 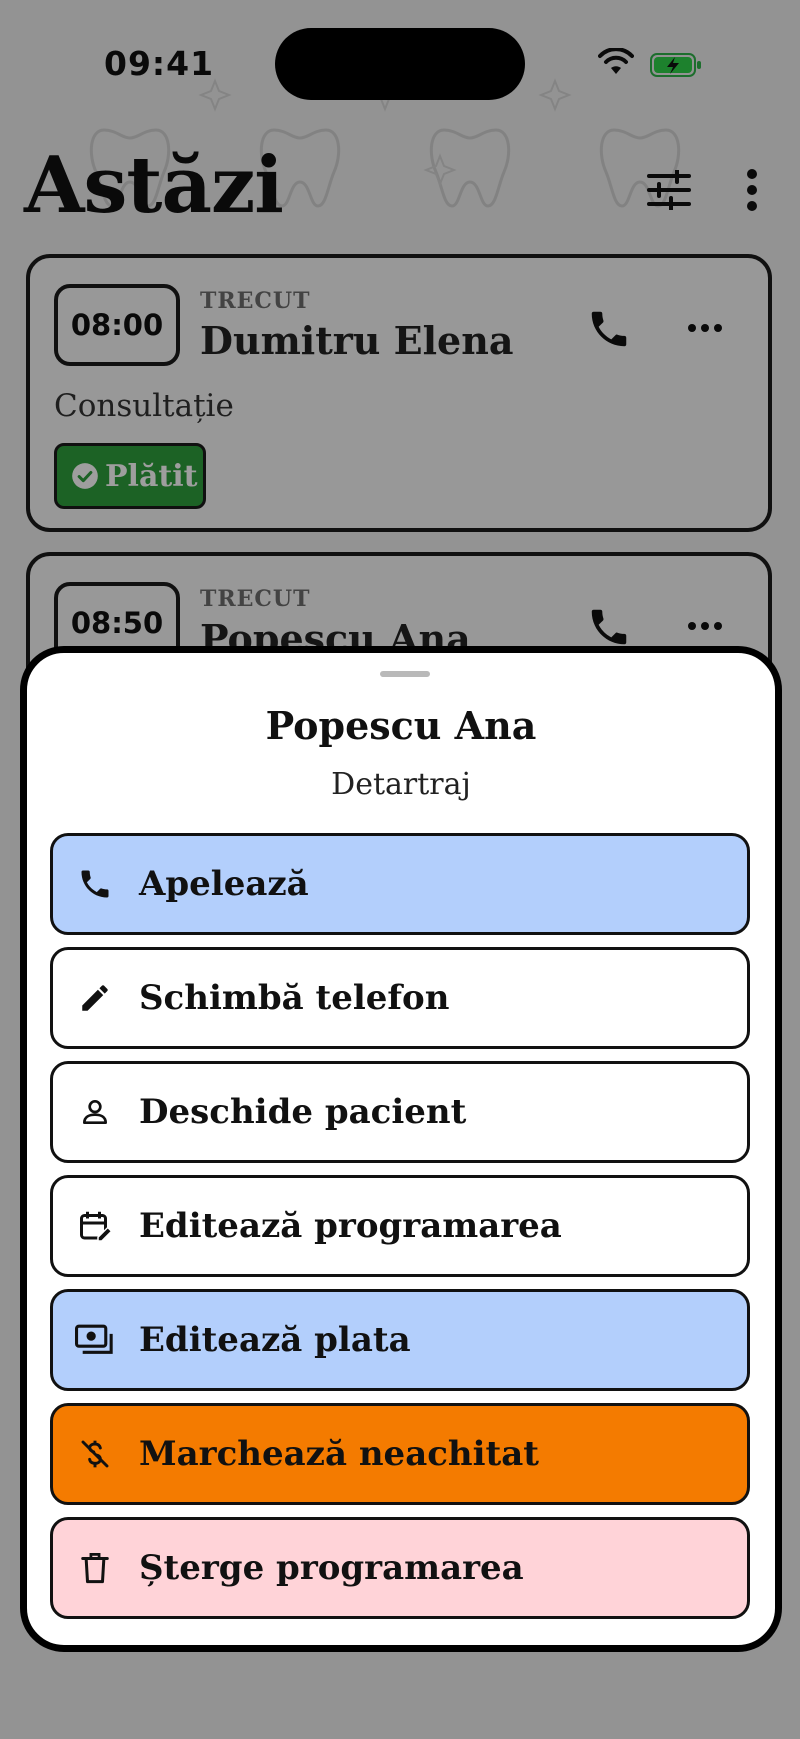 What do you see at coordinates (400, 884) in the screenshot?
I see `call-action-button: Apelează` at bounding box center [400, 884].